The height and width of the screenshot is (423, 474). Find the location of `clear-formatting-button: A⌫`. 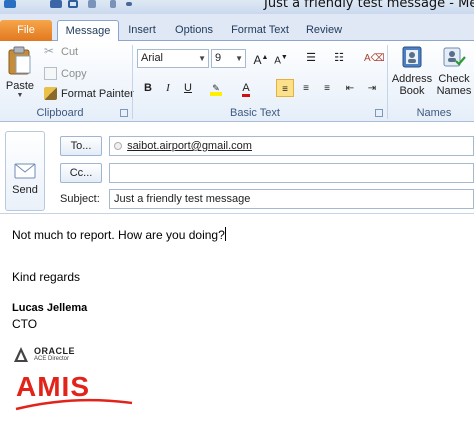

clear-formatting-button: A⌫ is located at coordinates (374, 58).